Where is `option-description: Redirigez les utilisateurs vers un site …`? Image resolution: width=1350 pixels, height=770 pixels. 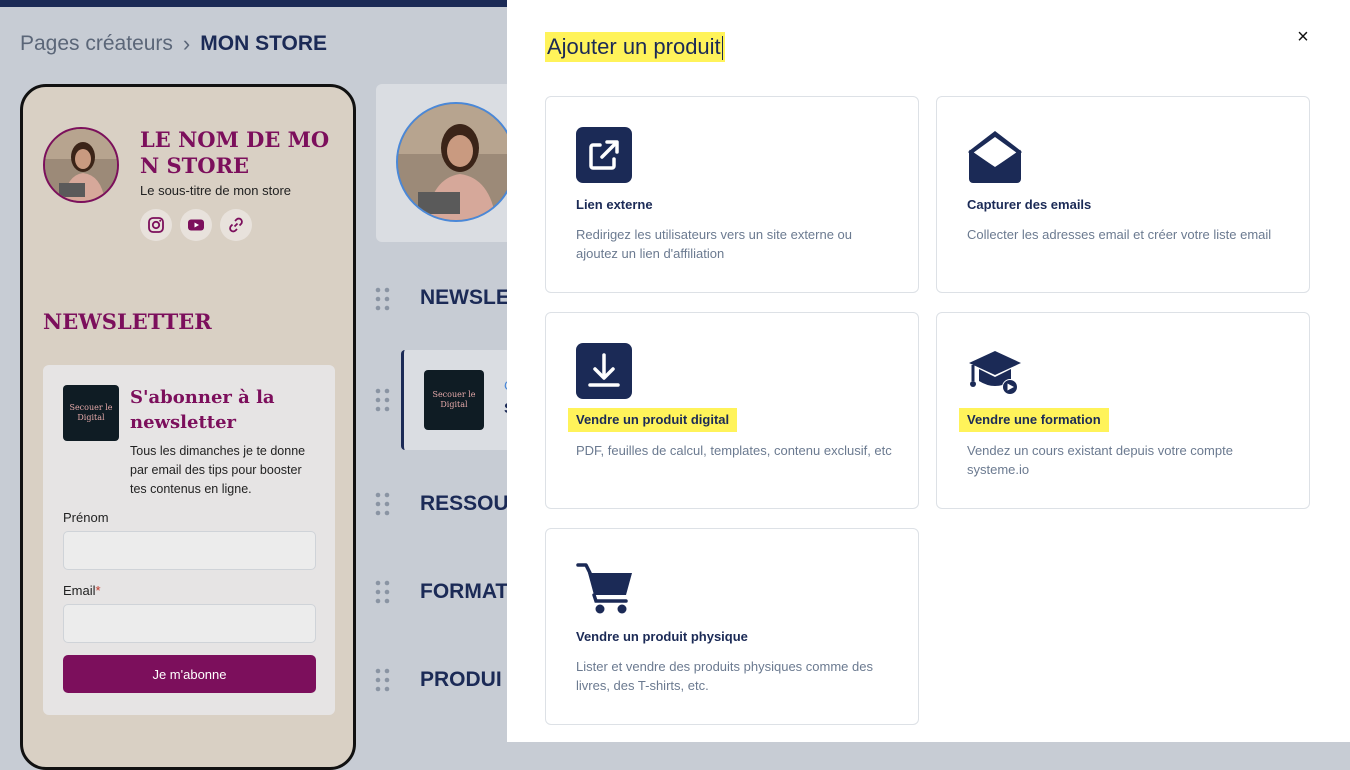
option-description: Redirigez les utilisateurs vers un site … is located at coordinates (714, 244).